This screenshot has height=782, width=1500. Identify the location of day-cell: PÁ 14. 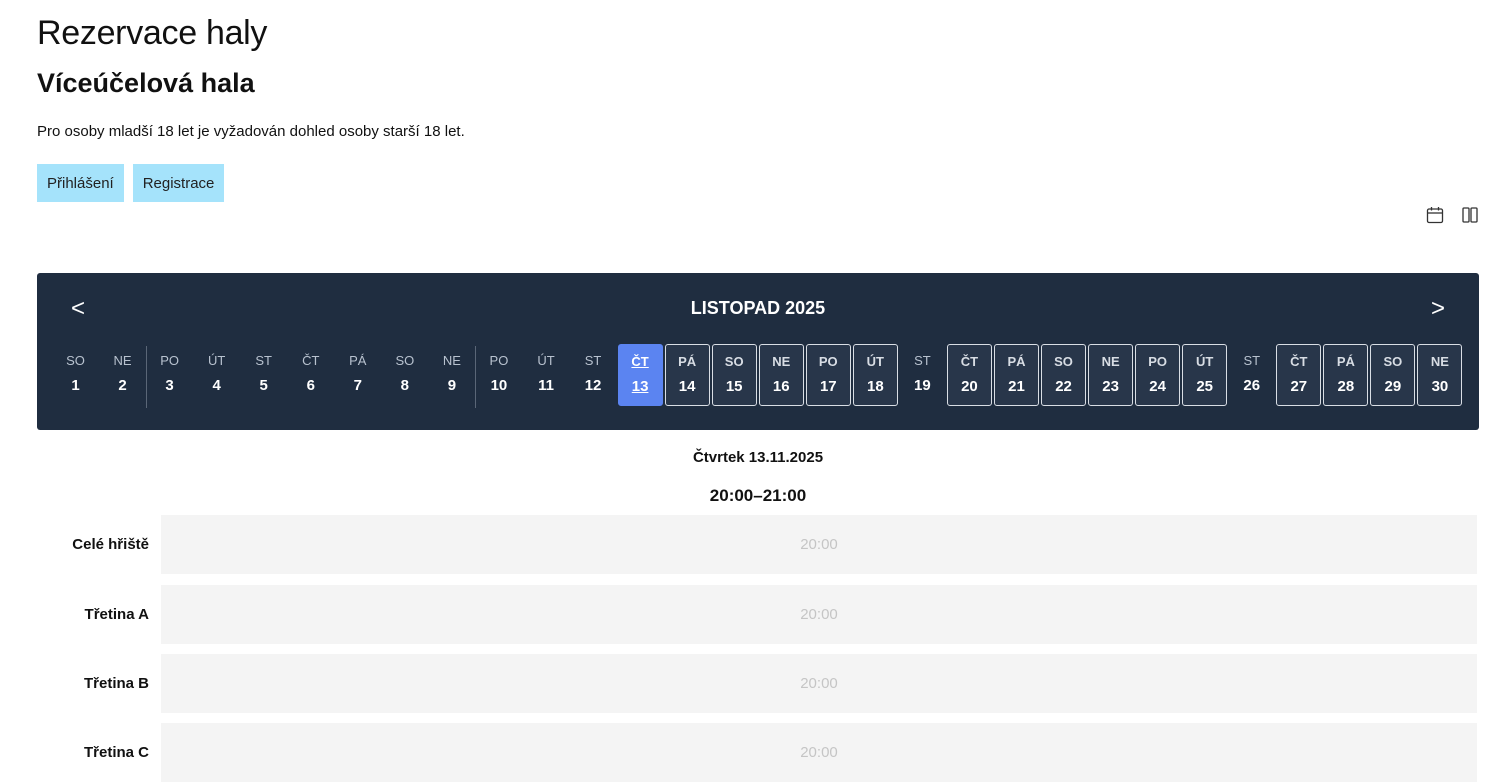
(687, 375).